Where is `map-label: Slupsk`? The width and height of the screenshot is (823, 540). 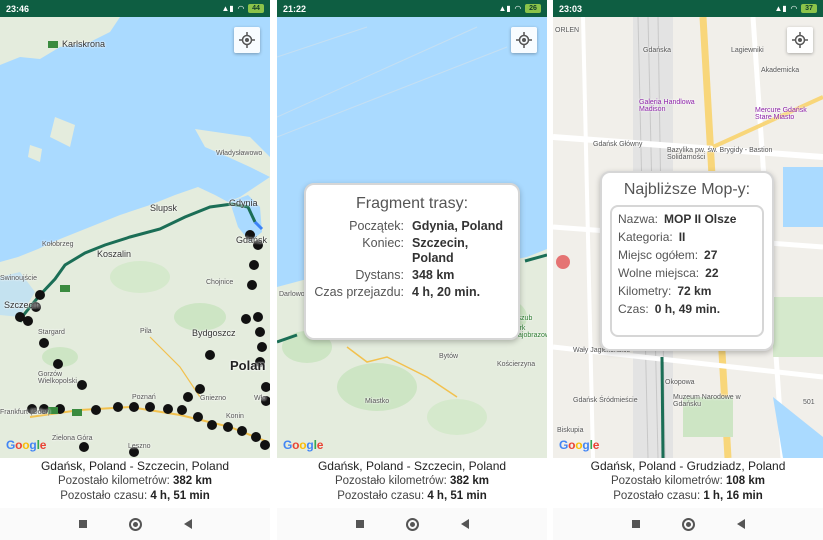
map-label: Slupsk is located at coordinates (164, 208).